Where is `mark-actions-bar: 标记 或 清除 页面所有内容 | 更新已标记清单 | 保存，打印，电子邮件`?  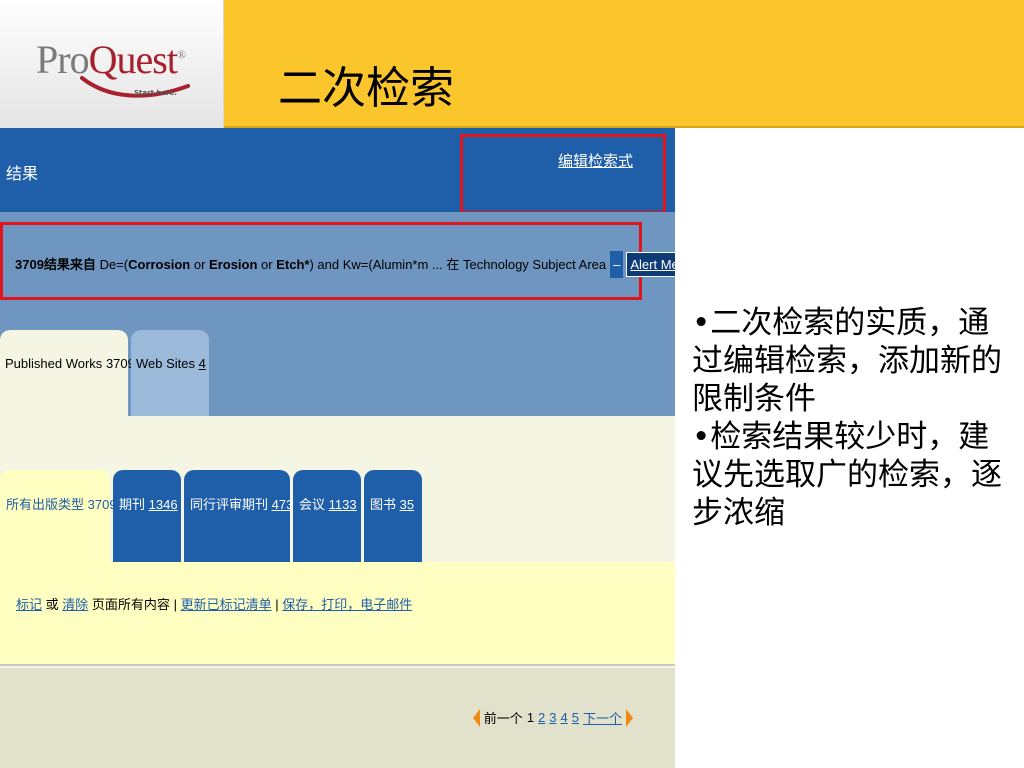 mark-actions-bar: 标记 或 清除 页面所有内容 | 更新已标记清单 | 保存，打印，电子邮件 is located at coordinates (337, 614).